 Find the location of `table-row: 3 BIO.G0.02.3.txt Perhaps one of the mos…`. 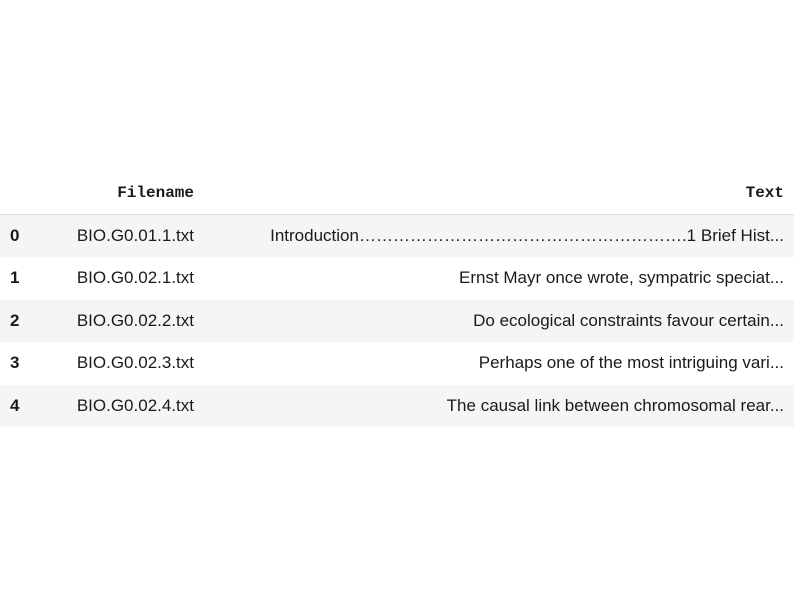

table-row: 3 BIO.G0.02.3.txt Perhaps one of the mos… is located at coordinates (397, 363).